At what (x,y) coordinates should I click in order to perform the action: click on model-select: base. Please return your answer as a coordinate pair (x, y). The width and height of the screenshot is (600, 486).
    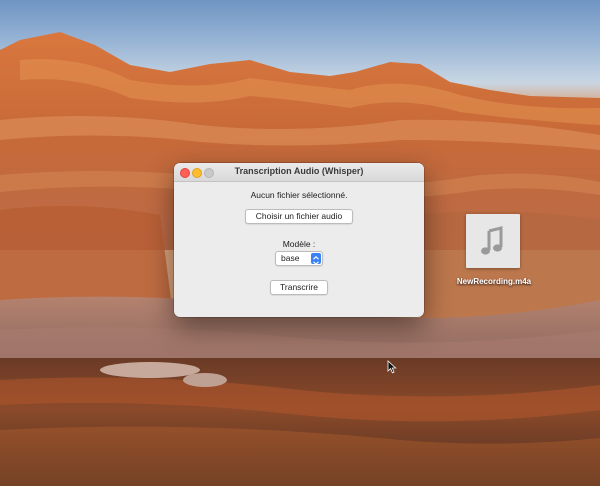
    Looking at the image, I should click on (299, 258).